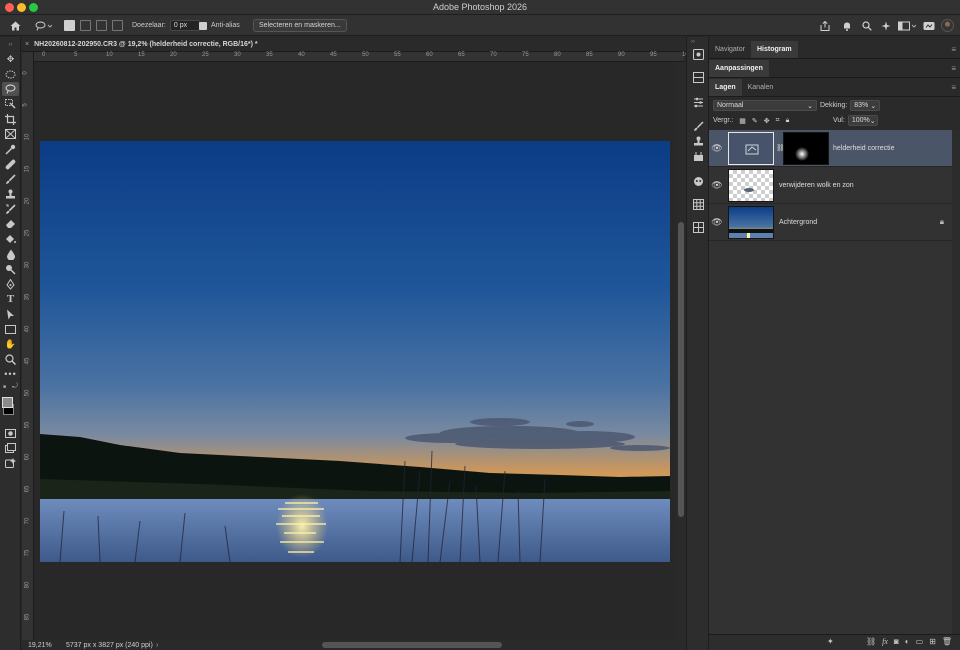  Describe the element at coordinates (4, 387) in the screenshot. I see `default-colors-icon: ■` at that location.